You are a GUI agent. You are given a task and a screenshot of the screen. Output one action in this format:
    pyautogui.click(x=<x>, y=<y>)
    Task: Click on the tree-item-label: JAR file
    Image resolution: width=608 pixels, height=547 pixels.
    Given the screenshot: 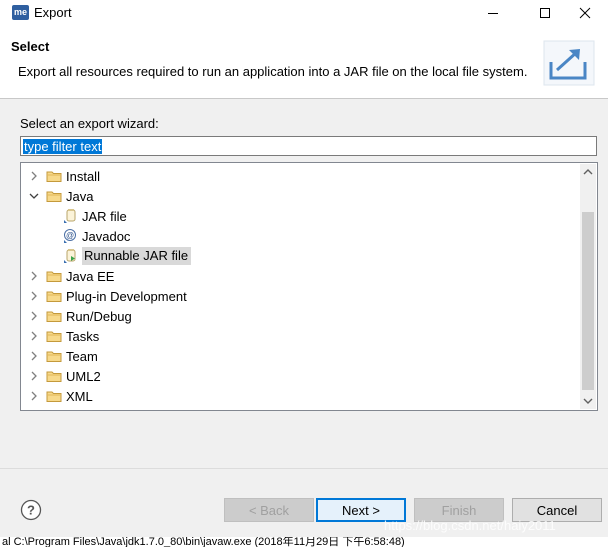 What is the action you would take?
    pyautogui.click(x=104, y=216)
    